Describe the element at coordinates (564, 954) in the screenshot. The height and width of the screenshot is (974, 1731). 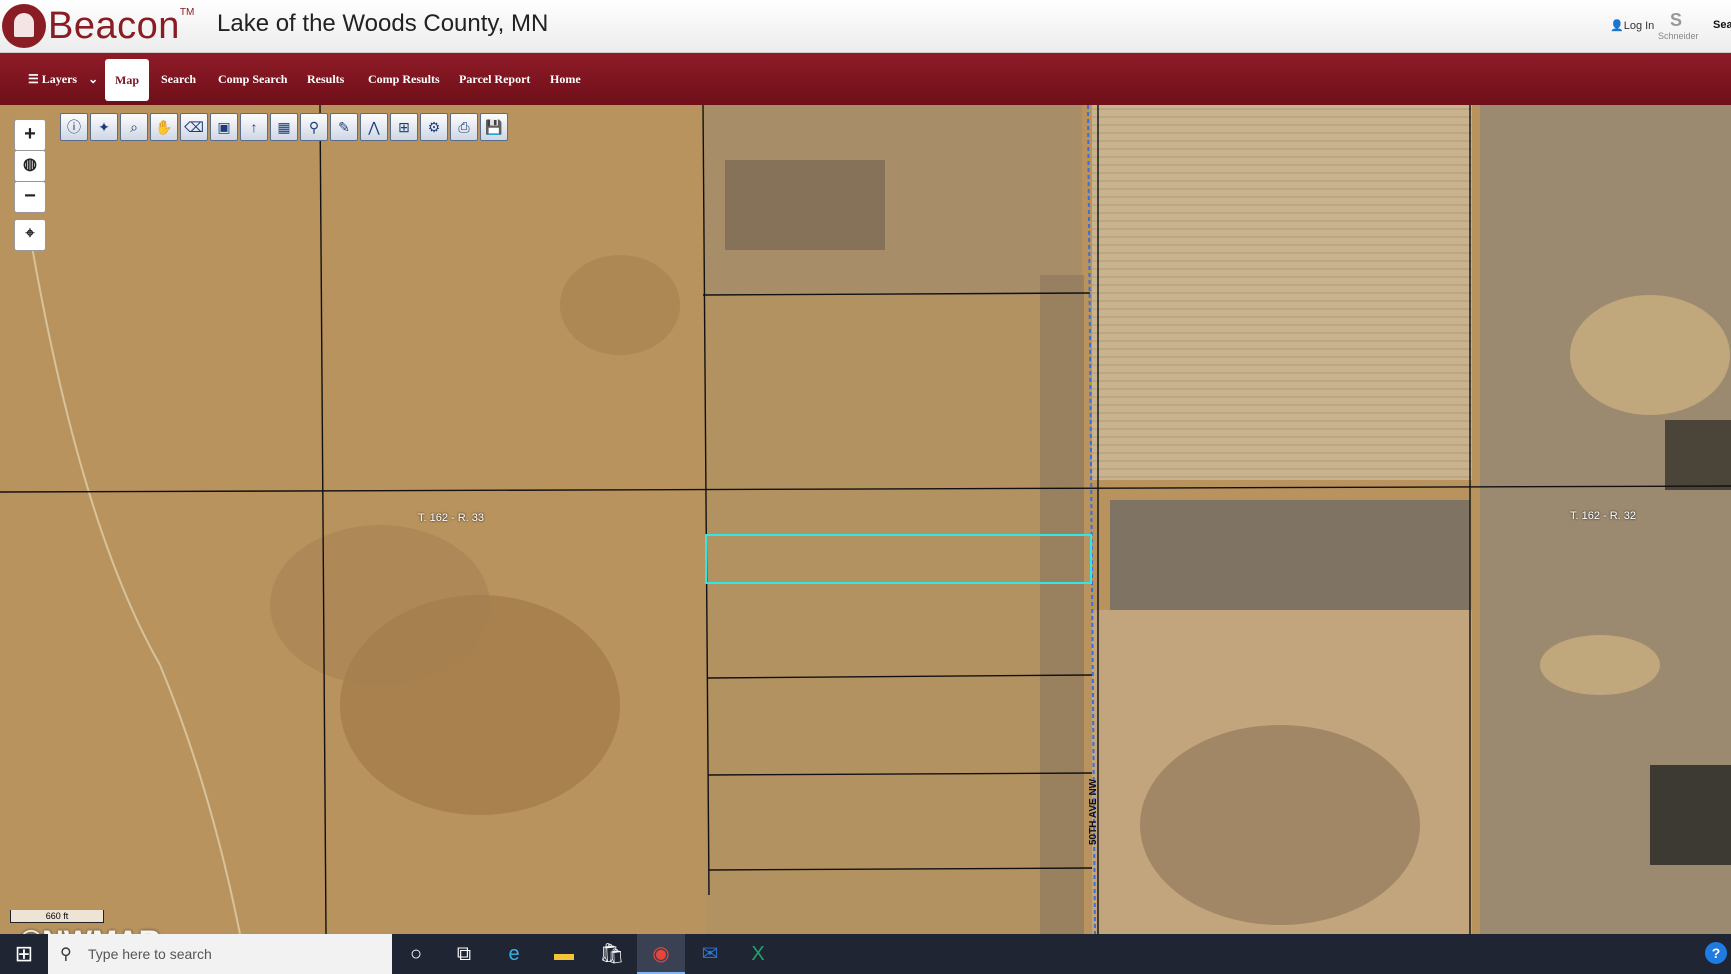
I see `file-explorer-icon: ▬` at that location.